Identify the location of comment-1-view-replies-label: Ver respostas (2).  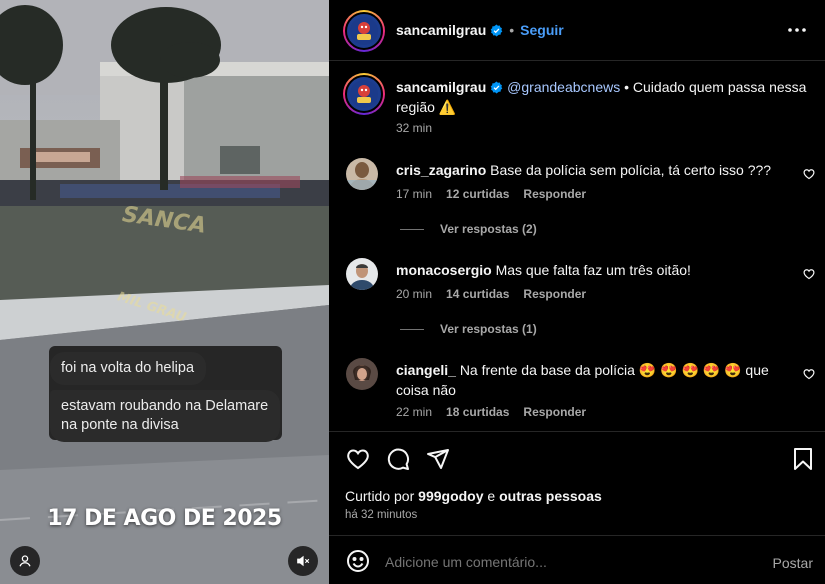
(488, 229).